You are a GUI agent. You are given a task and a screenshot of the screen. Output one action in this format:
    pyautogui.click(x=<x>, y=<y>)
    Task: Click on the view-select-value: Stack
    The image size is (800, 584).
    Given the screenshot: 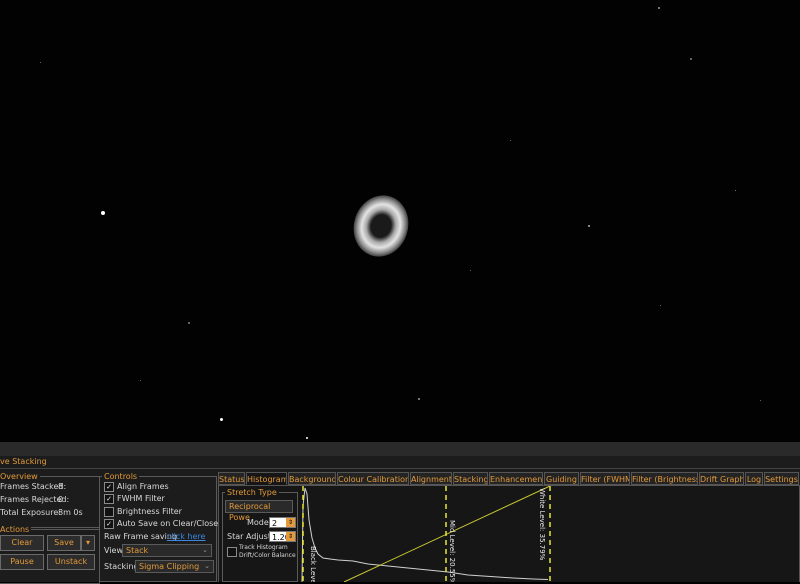 What is the action you would take?
    pyautogui.click(x=137, y=550)
    